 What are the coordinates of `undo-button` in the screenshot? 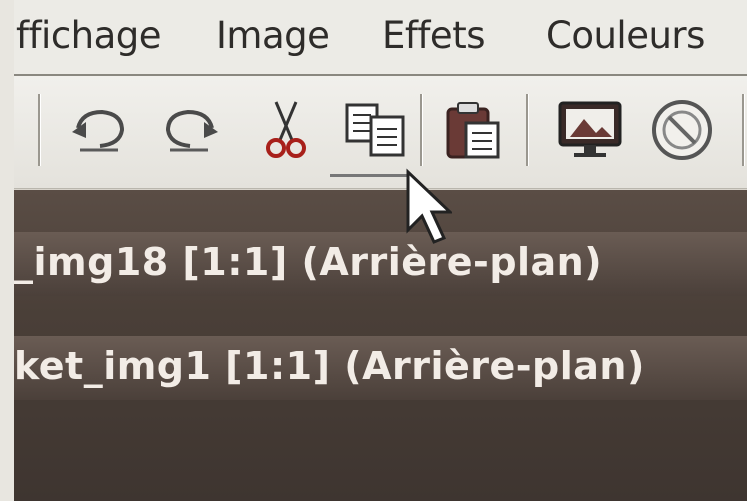 It's located at (100, 130).